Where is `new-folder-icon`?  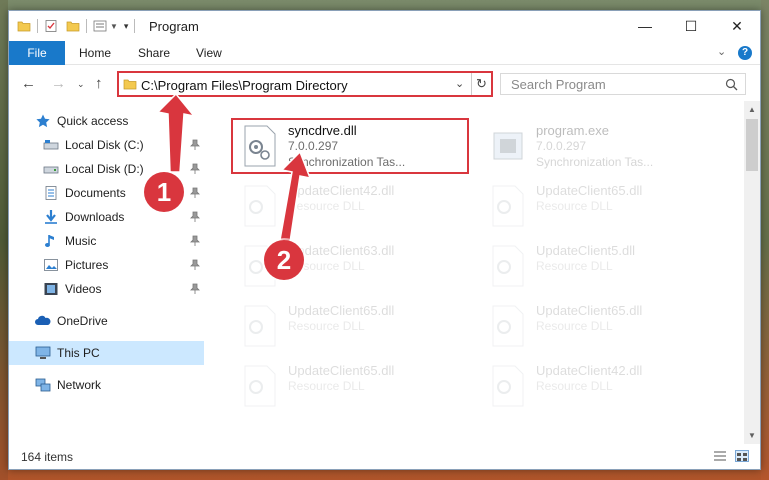
new-folder-icon is located at coordinates (73, 26).